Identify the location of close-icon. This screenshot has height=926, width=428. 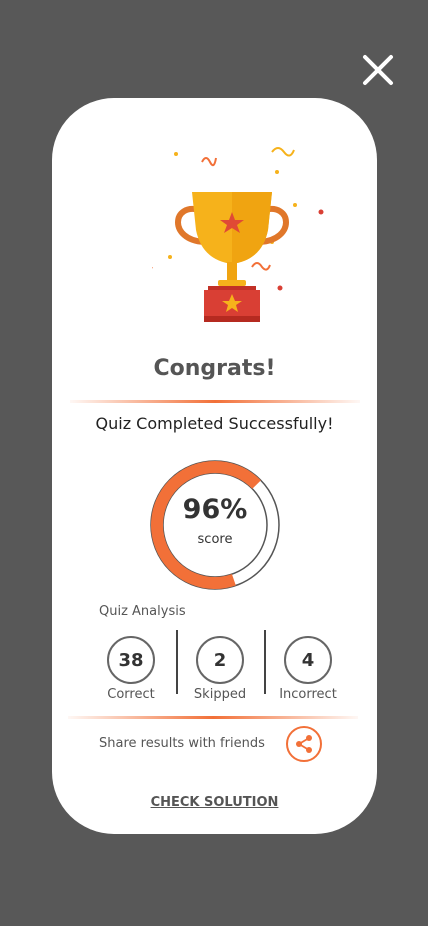
(378, 70).